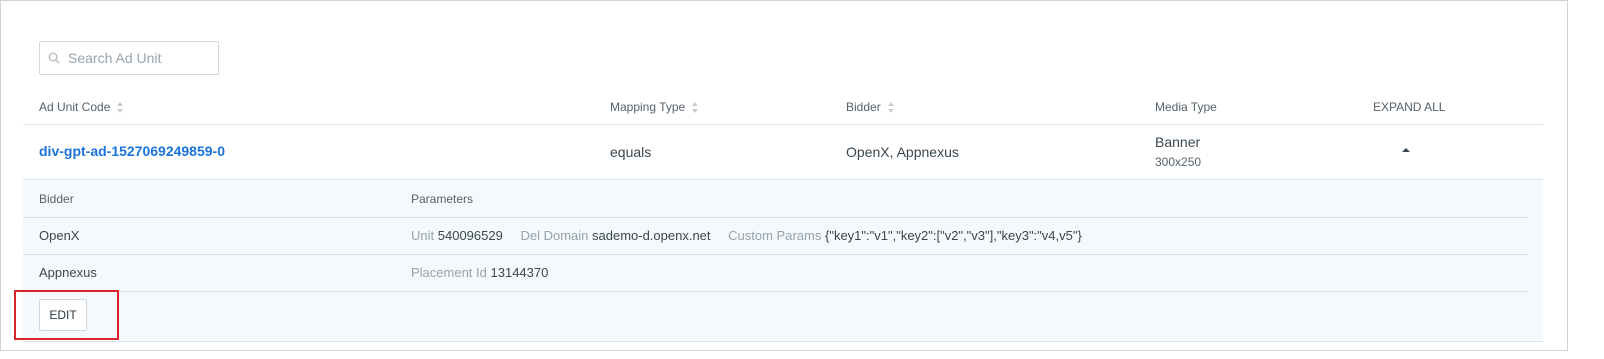 This screenshot has height=359, width=1604. I want to click on details-params-appnexus: Placement Id 13144370, so click(486, 272).